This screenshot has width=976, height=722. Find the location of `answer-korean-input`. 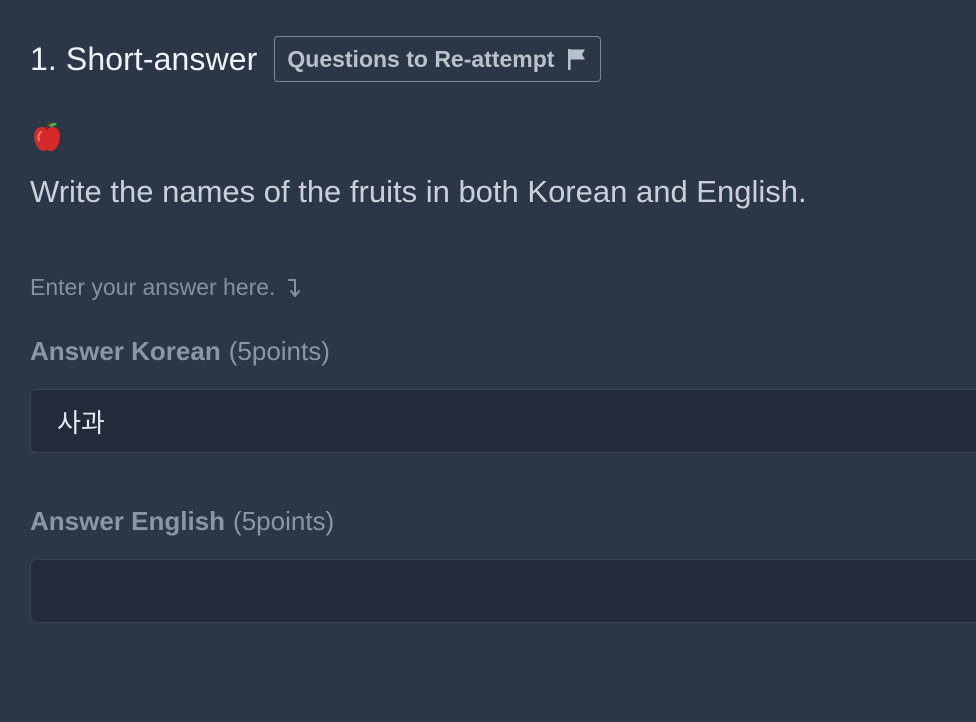

answer-korean-input is located at coordinates (503, 421).